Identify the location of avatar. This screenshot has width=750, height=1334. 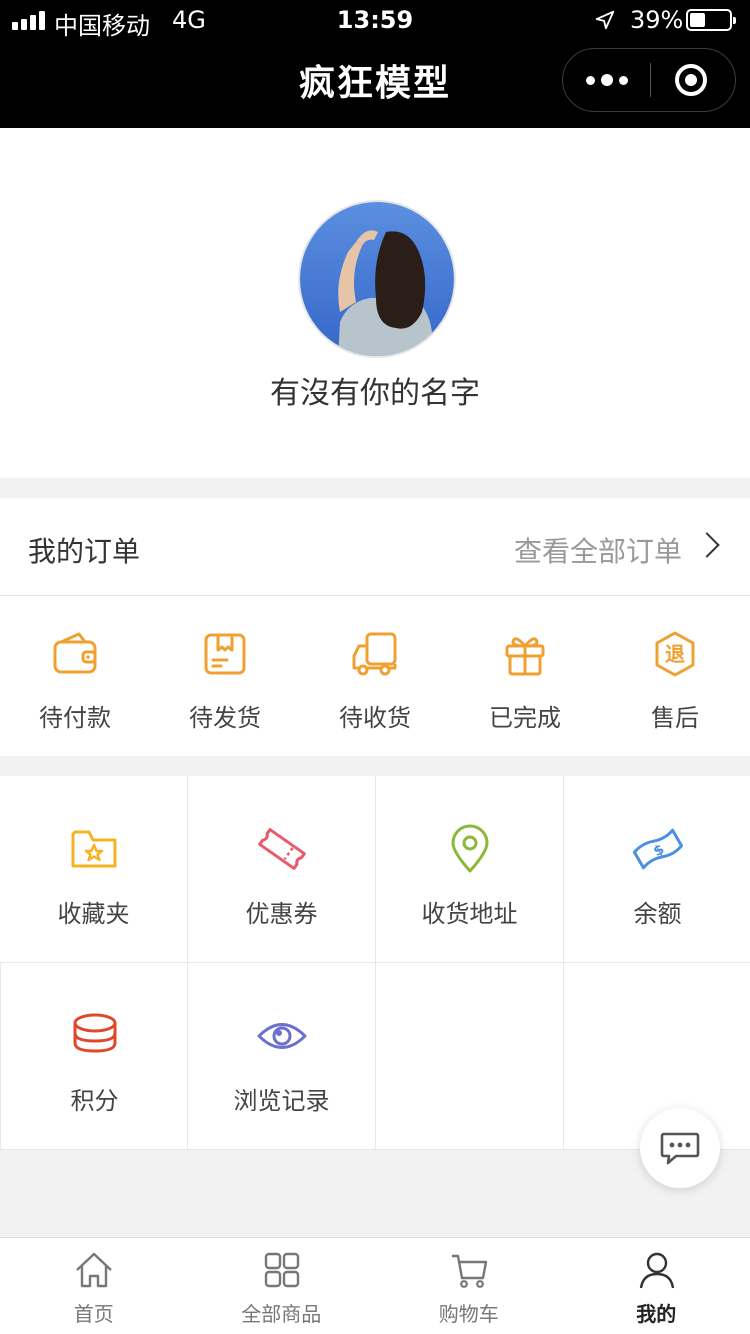
(377, 279).